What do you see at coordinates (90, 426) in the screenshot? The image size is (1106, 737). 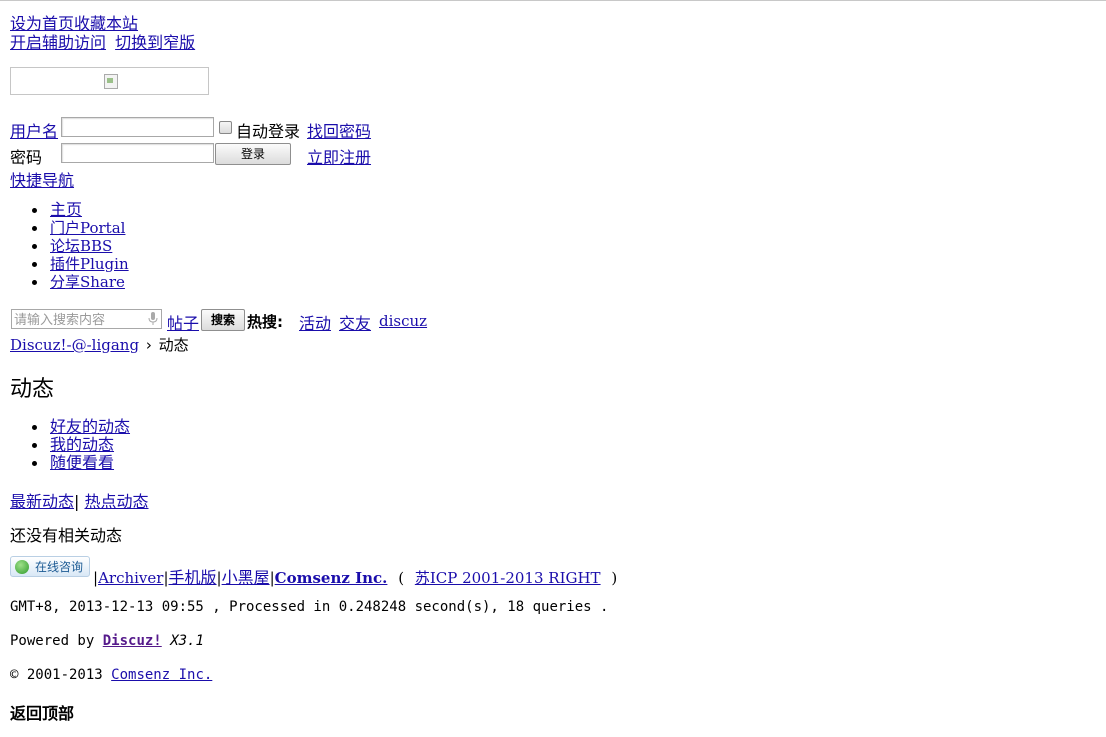 I see `tab-link-friends: 好友的动态` at bounding box center [90, 426].